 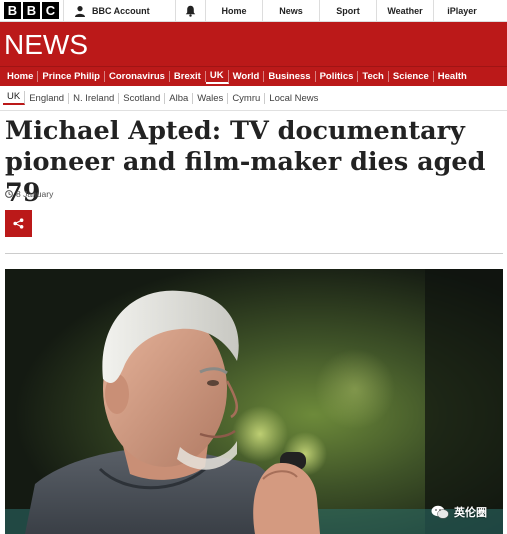 What do you see at coordinates (14, 98) in the screenshot?
I see `subnav-item-uk: UK` at bounding box center [14, 98].